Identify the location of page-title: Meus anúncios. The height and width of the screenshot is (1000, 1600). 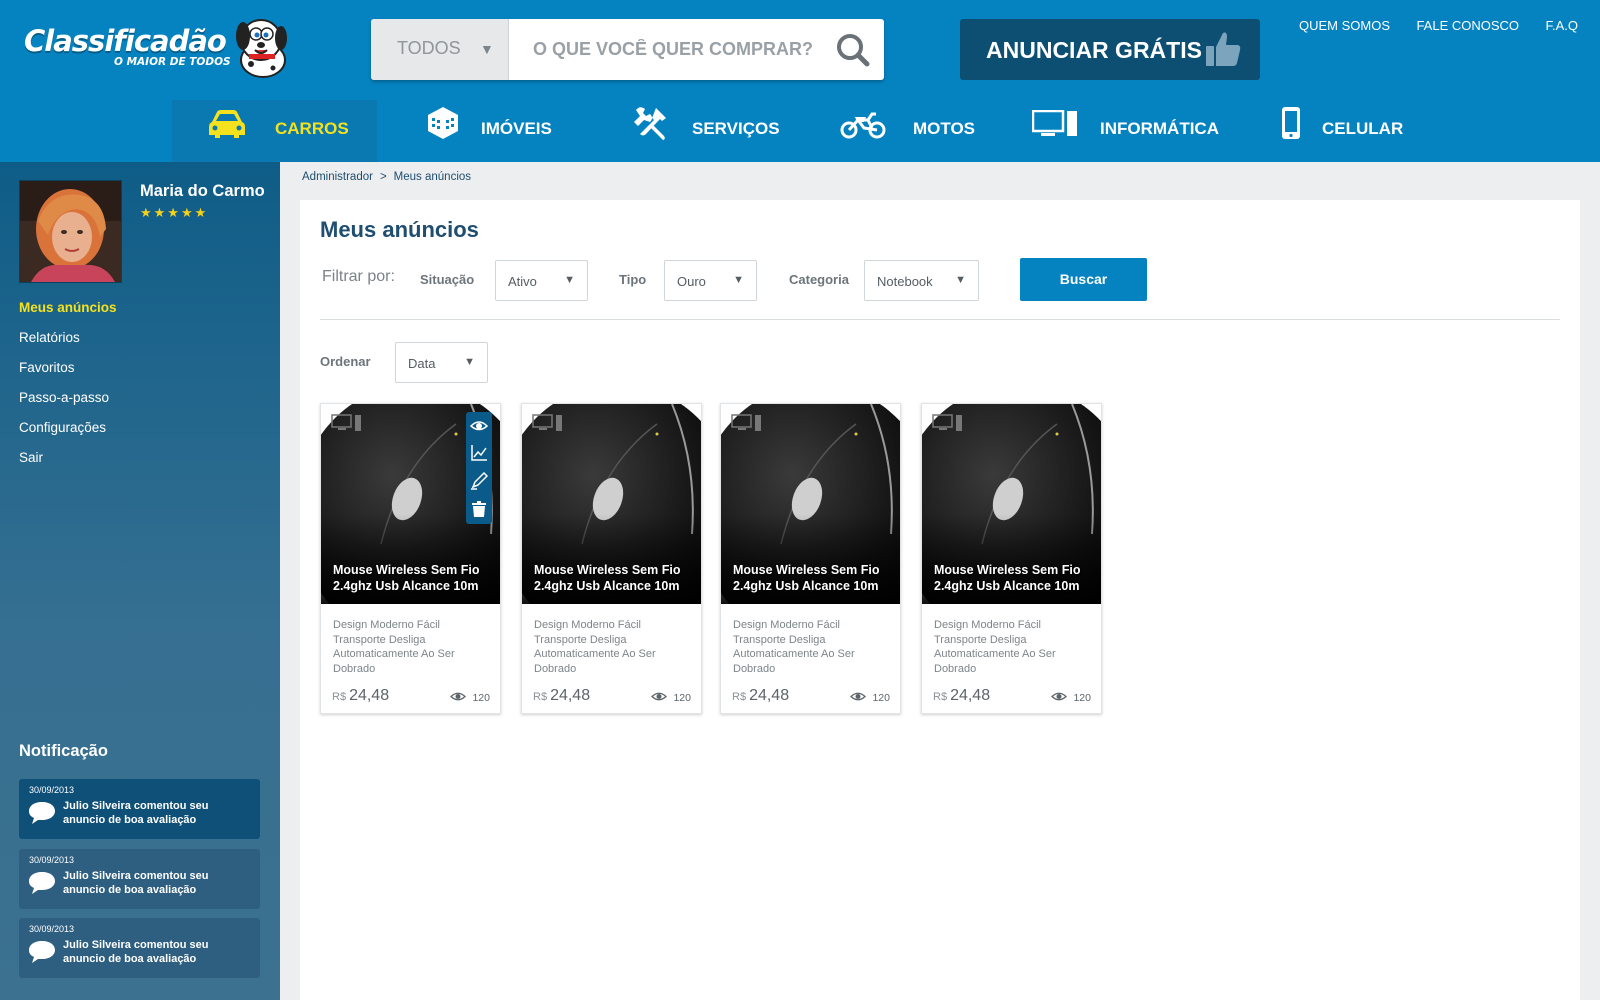
(399, 229).